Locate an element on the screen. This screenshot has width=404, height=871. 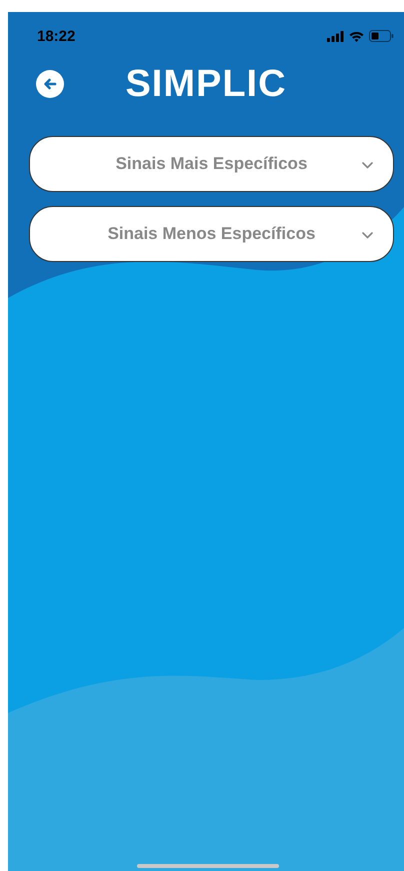
battery-icon is located at coordinates (381, 36).